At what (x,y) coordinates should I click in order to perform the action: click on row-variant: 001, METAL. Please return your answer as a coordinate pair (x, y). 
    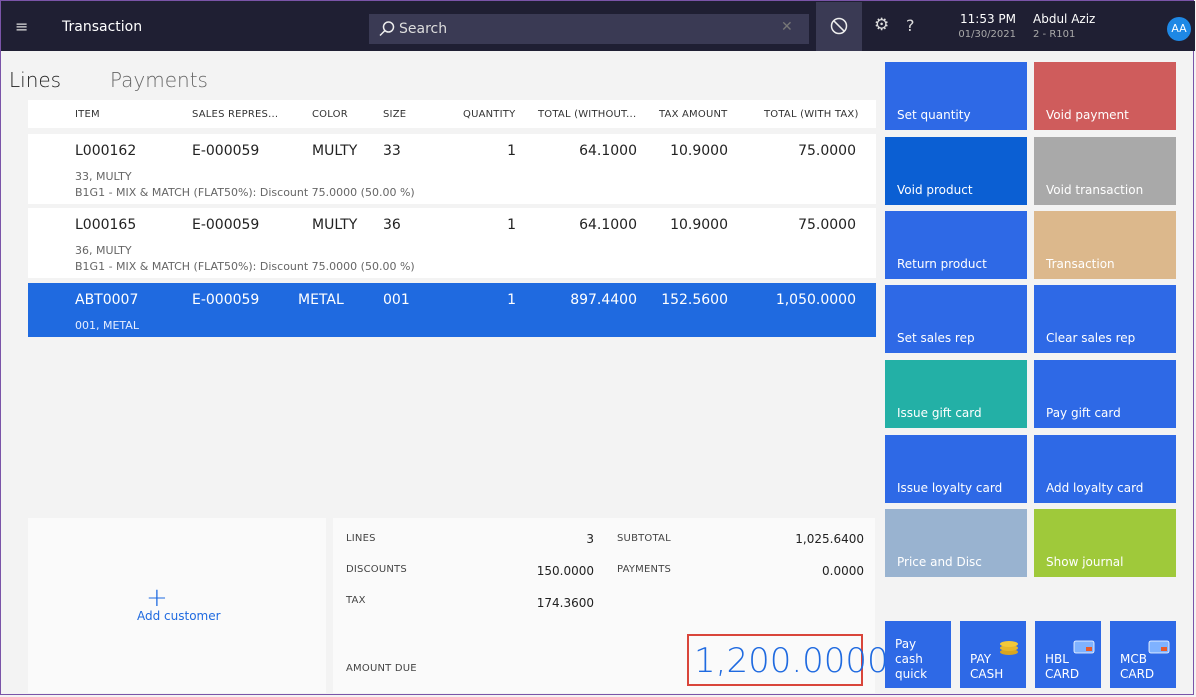
    Looking at the image, I should click on (107, 325).